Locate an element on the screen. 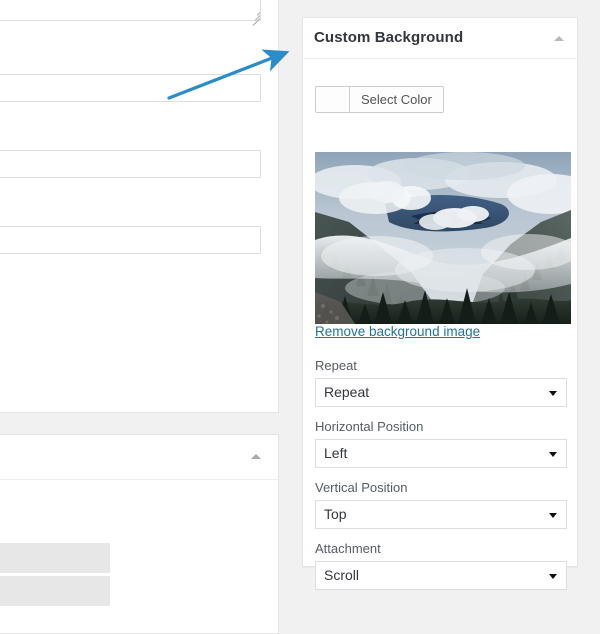 This screenshot has height=634, width=600. preview-artwork is located at coordinates (443, 238).